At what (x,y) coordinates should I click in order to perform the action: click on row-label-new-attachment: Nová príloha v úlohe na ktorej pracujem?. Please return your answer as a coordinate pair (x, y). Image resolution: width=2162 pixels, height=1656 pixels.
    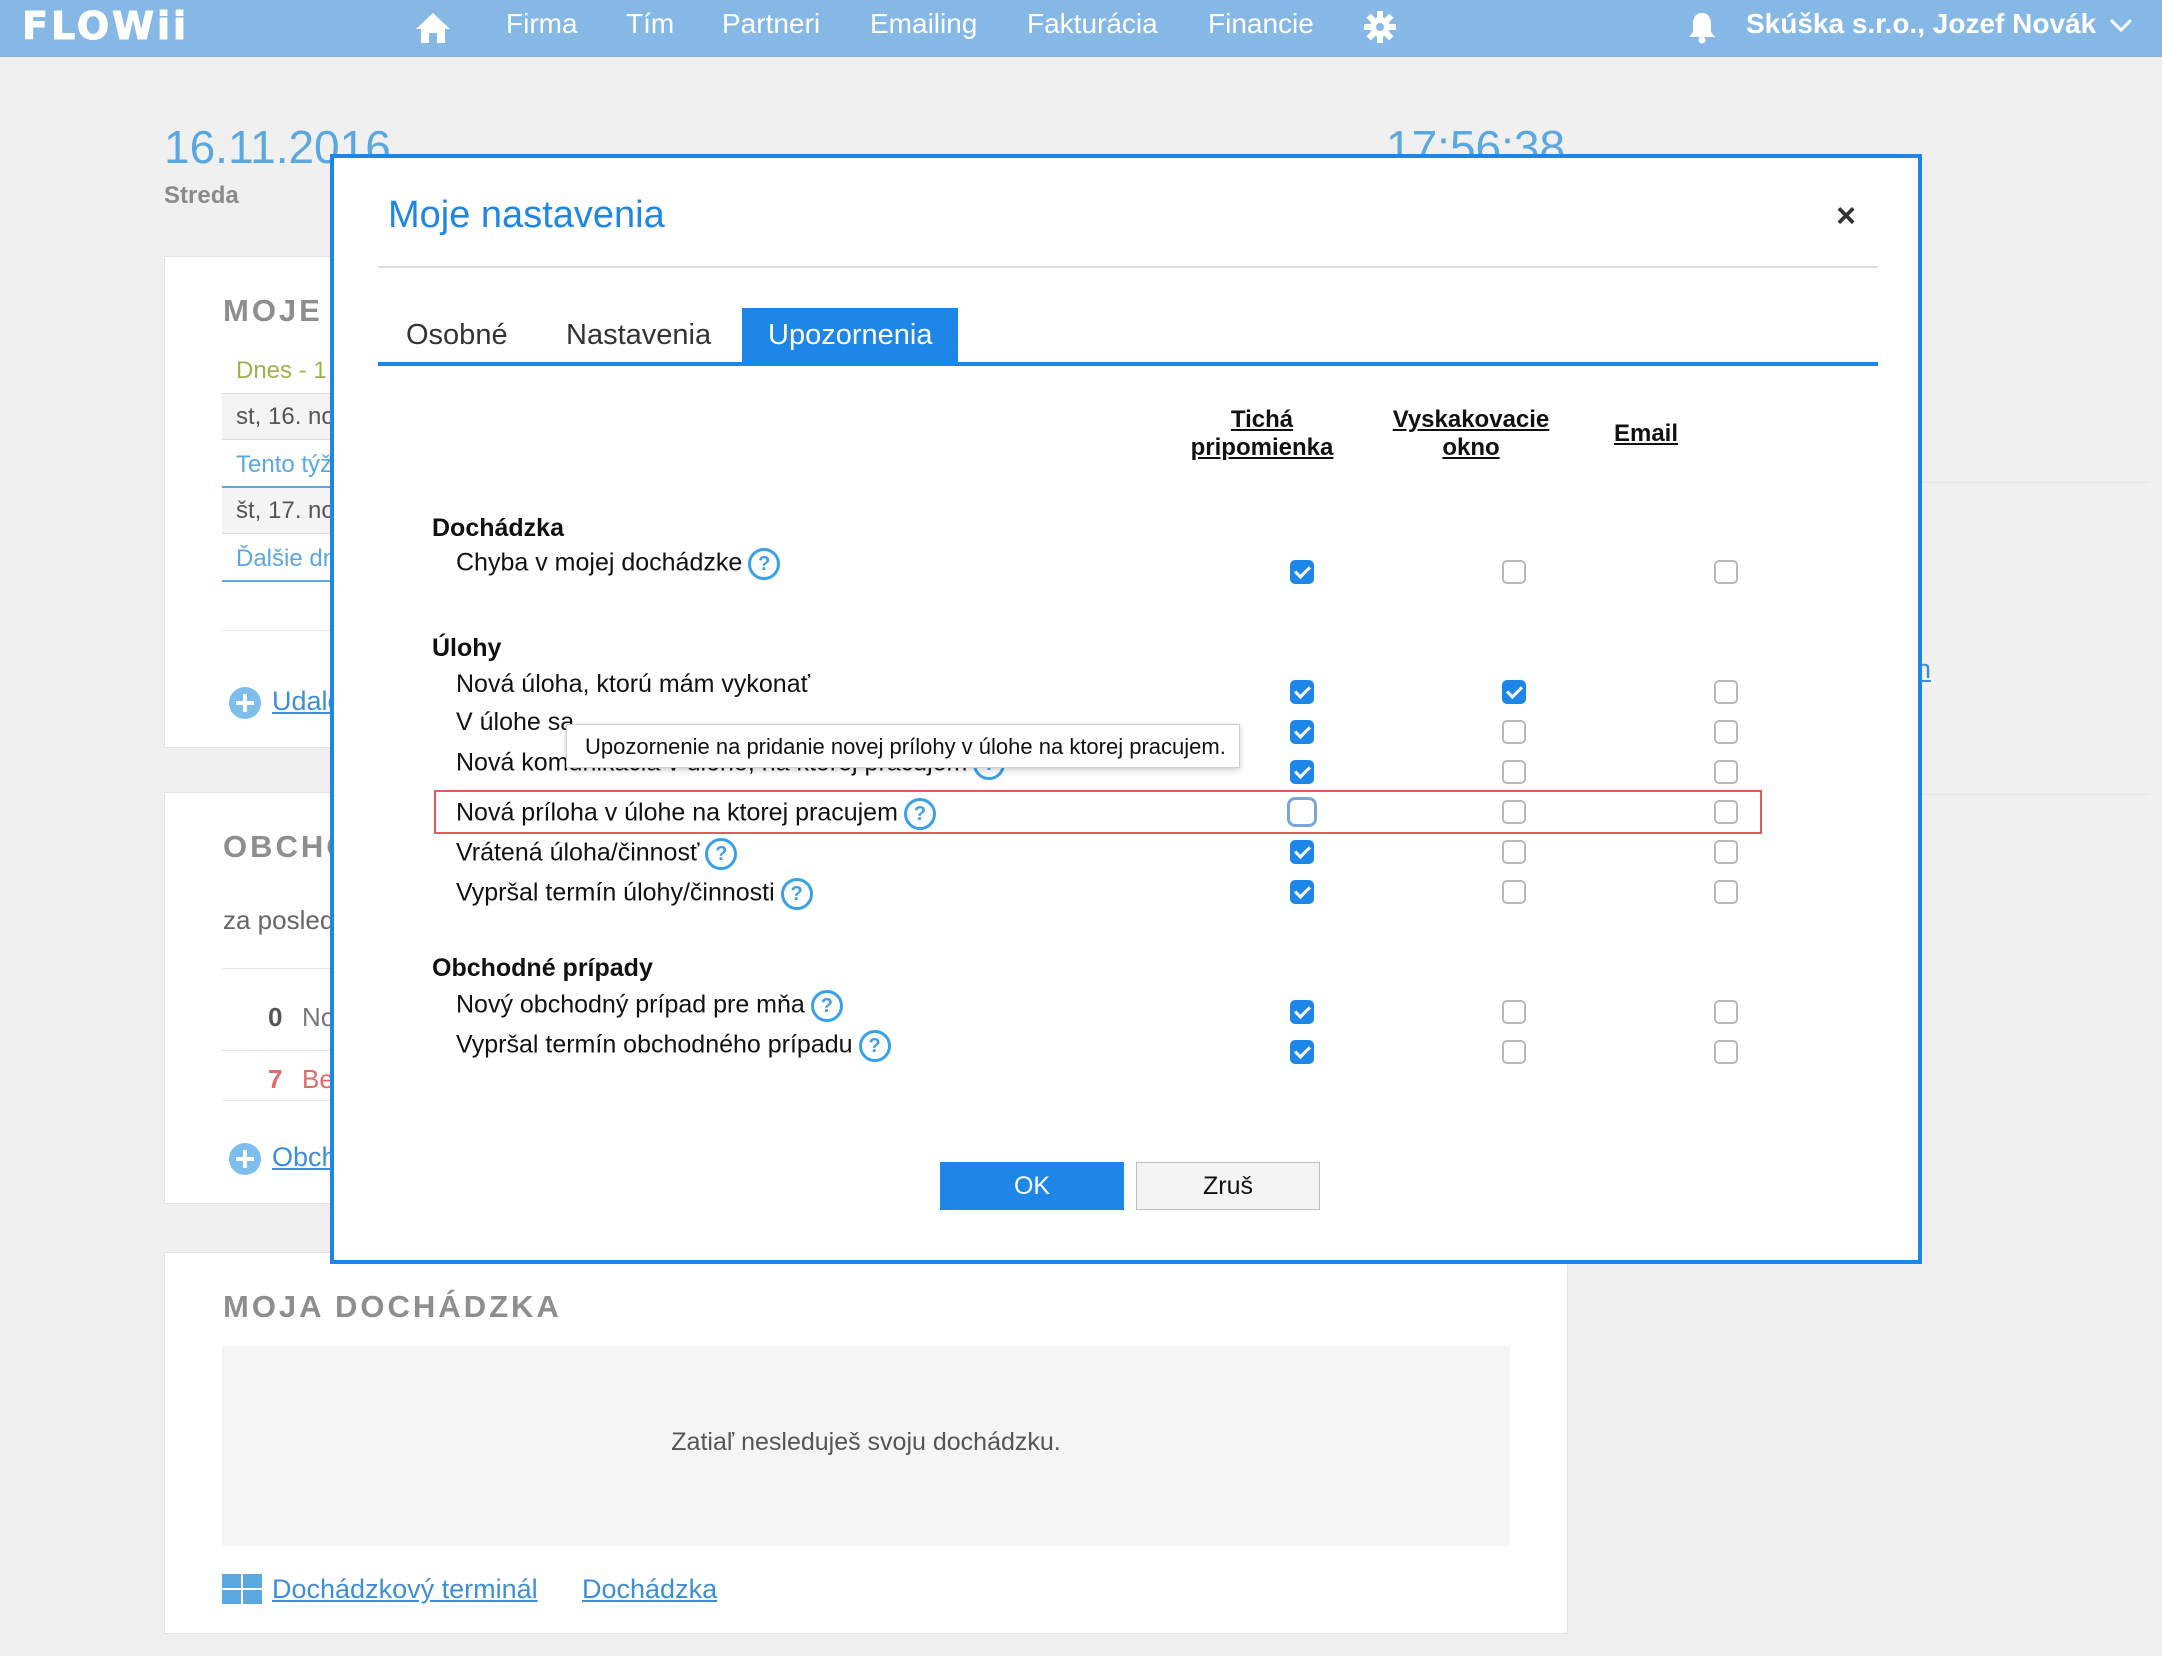
    Looking at the image, I should click on (696, 814).